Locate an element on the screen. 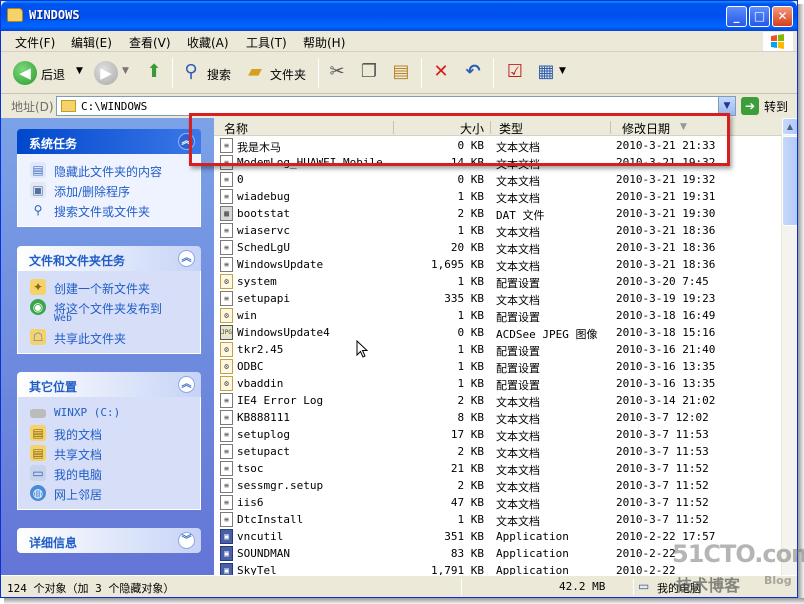  vertical-scrollbar: ▲ is located at coordinates (789, 346).